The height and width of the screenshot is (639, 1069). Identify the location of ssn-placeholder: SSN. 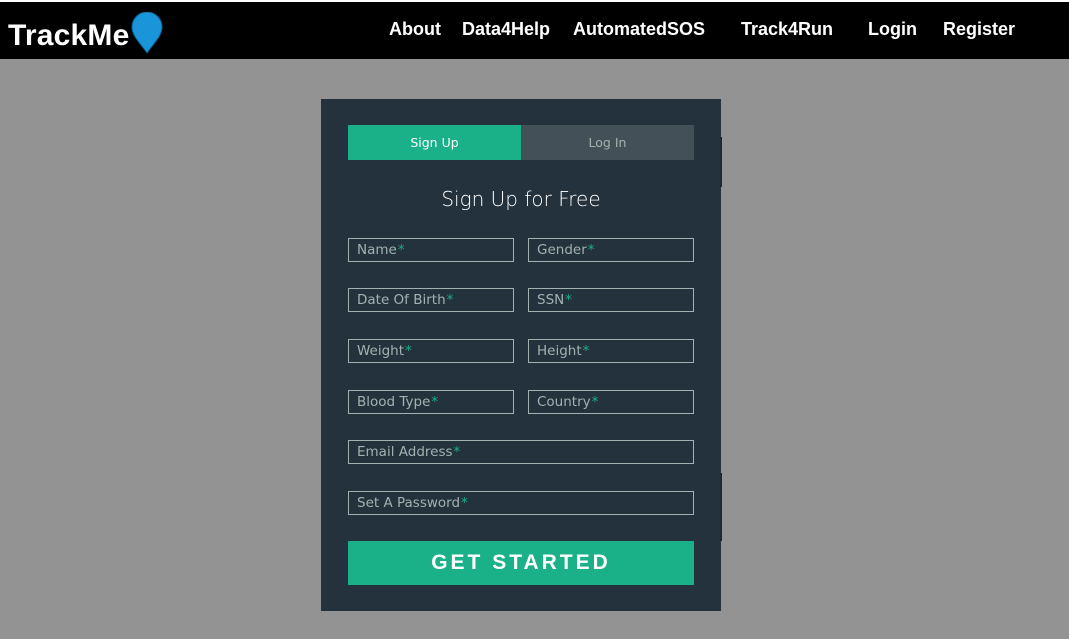
(551, 300).